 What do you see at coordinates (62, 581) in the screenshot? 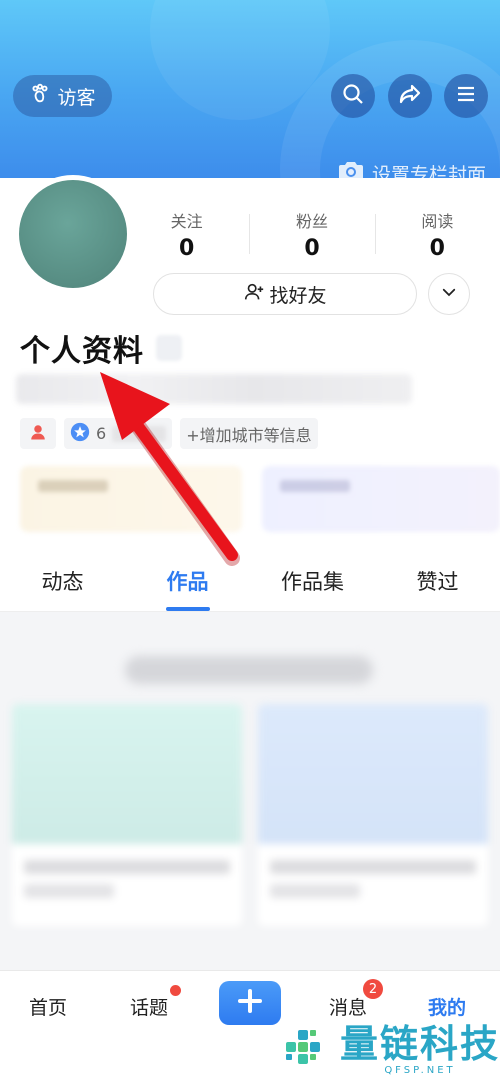
I see `tab-dynamic: 动态` at bounding box center [62, 581].